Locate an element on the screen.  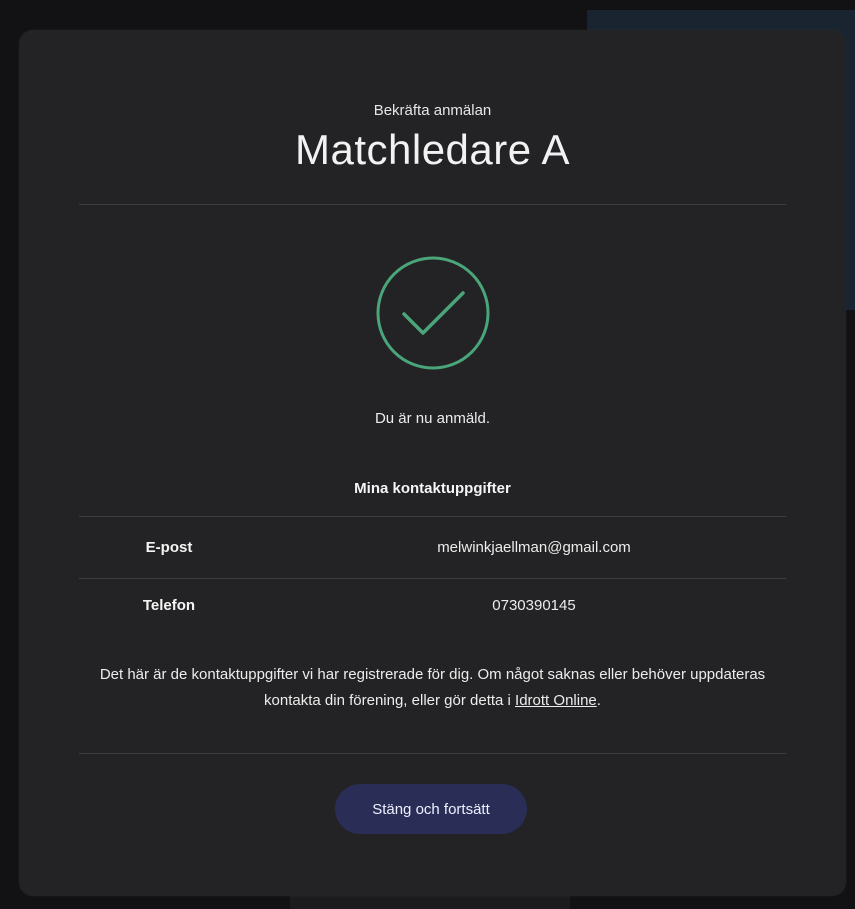
phone-value: 0730390145 is located at coordinates (534, 605).